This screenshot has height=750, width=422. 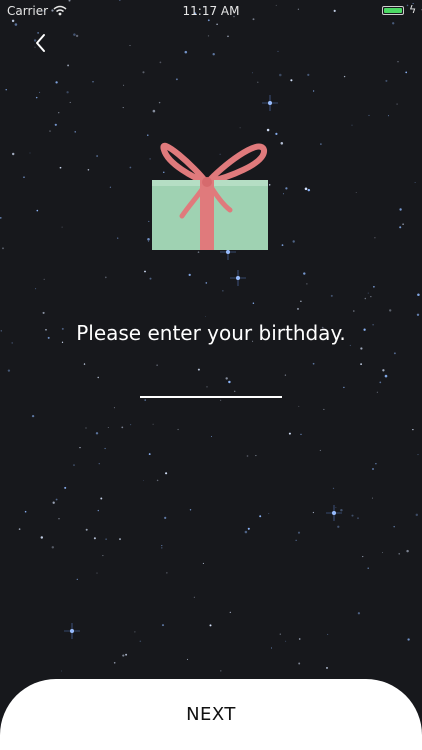 I want to click on next-button: NEXT, so click(x=211, y=714).